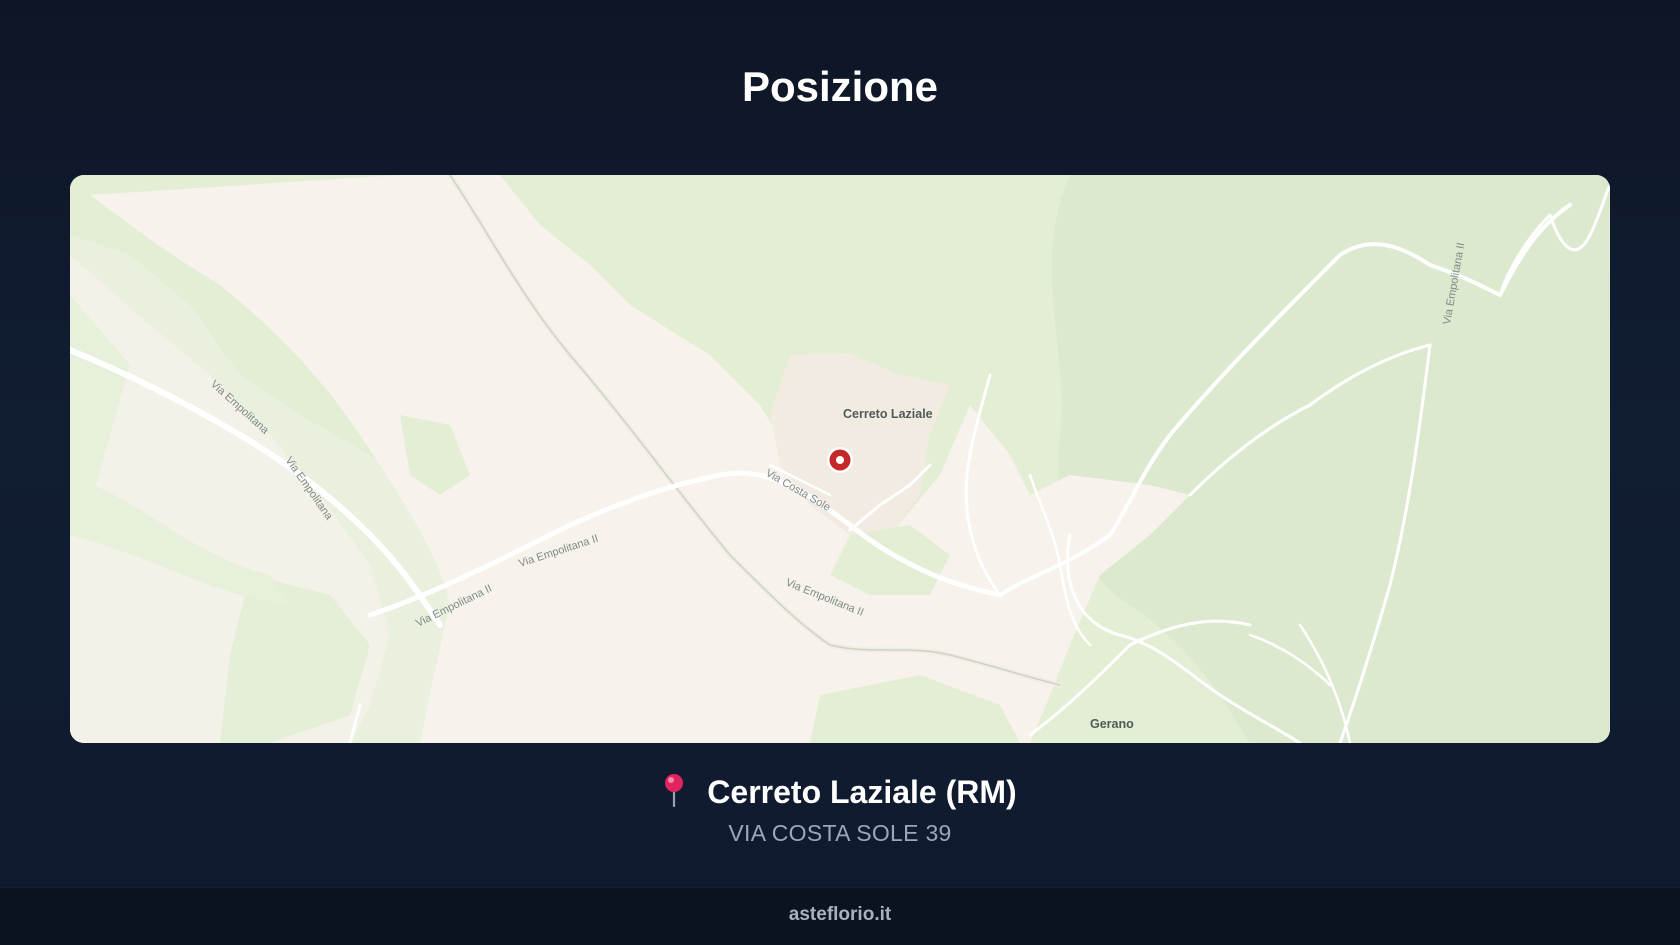  Describe the element at coordinates (840, 833) in the screenshot. I see `location-address: VIA COSTA SOLE 39` at that location.